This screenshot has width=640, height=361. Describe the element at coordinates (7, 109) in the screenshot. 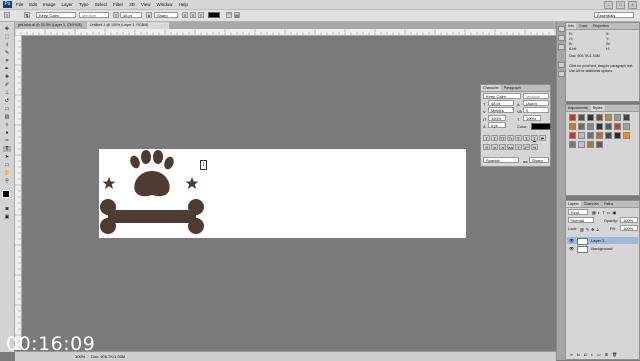

I see `eraser-tool-icon: ▭` at that location.